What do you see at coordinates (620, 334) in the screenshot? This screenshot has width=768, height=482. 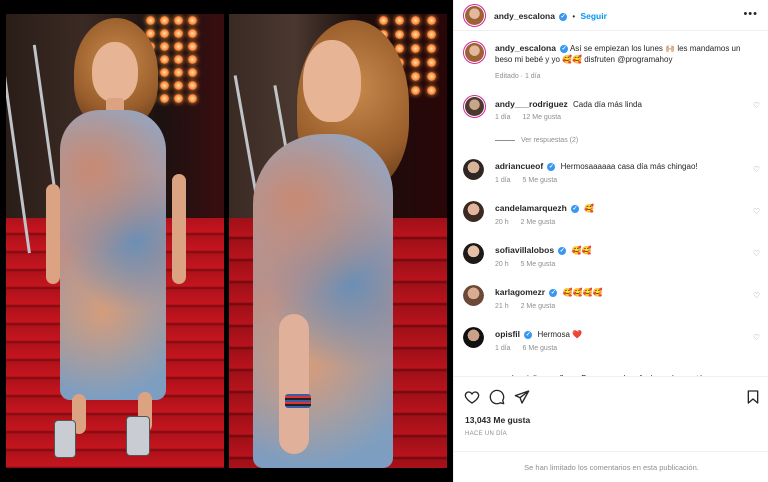 I see `comment-text: opisfil ✓ Hermosa ❤️` at bounding box center [620, 334].